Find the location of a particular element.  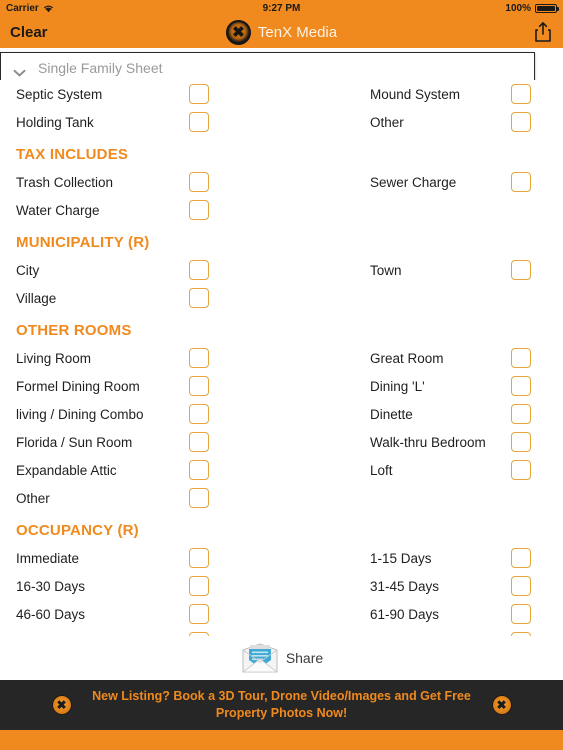

checklist-label-left: Living Room is located at coordinates (53, 358).